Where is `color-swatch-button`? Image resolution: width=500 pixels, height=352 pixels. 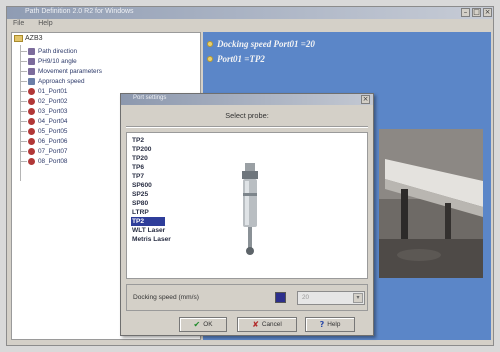 color-swatch-button is located at coordinates (280, 297).